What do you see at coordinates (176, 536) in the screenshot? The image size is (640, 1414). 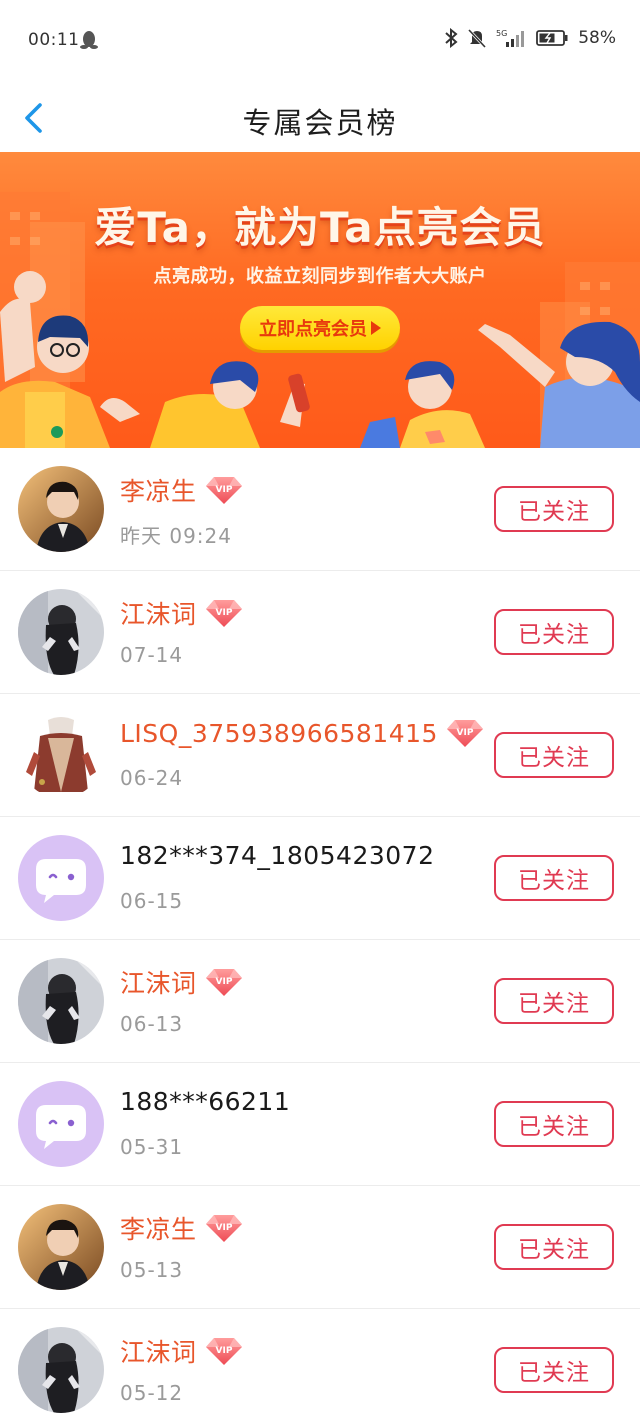 I see `member-date: 昨天 09:24` at bounding box center [176, 536].